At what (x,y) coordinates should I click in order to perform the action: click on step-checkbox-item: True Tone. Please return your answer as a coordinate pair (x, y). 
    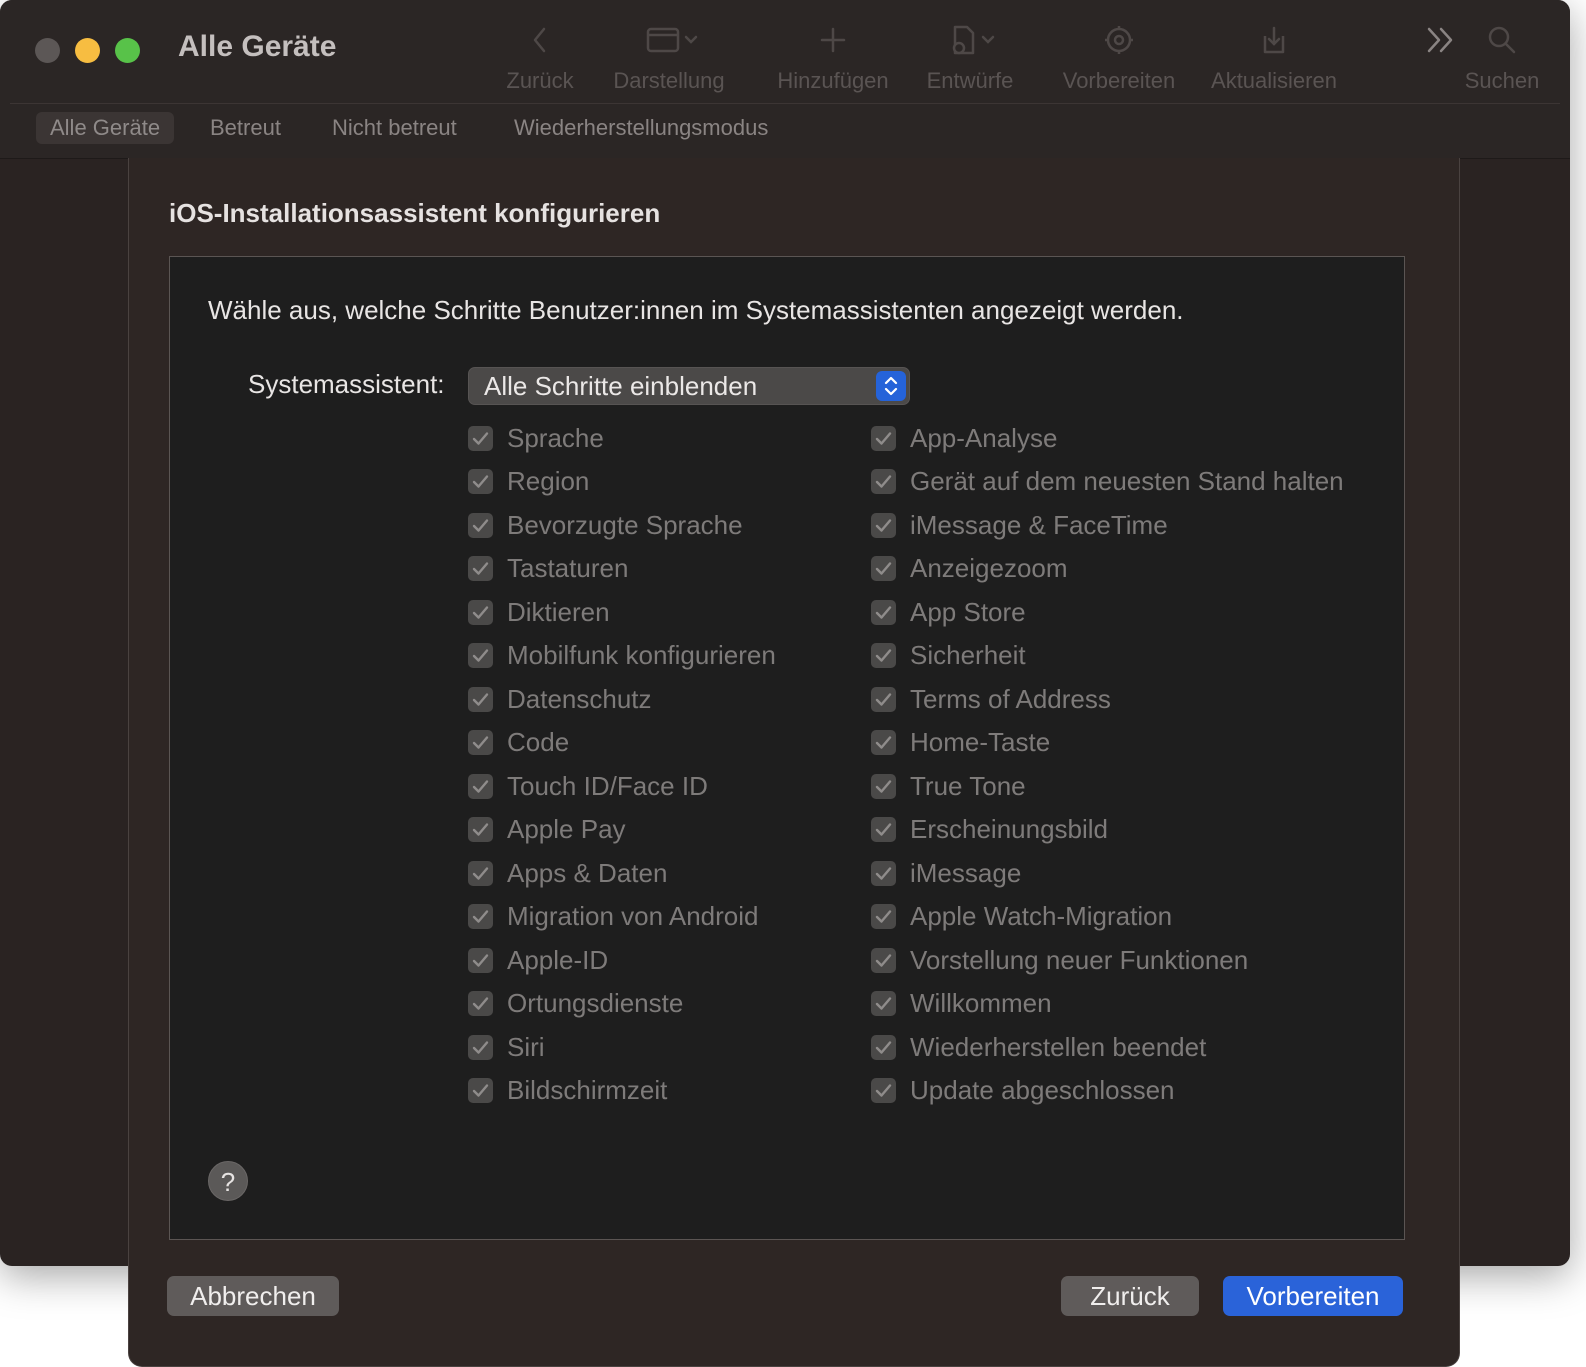
    Looking at the image, I should click on (948, 786).